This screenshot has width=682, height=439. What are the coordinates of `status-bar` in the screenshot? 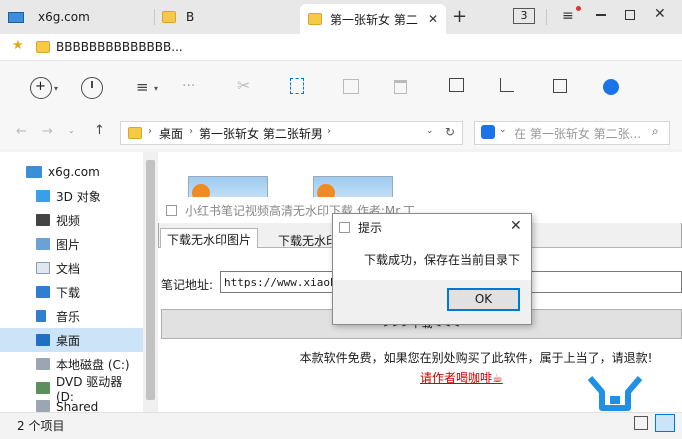 It's located at (341, 425).